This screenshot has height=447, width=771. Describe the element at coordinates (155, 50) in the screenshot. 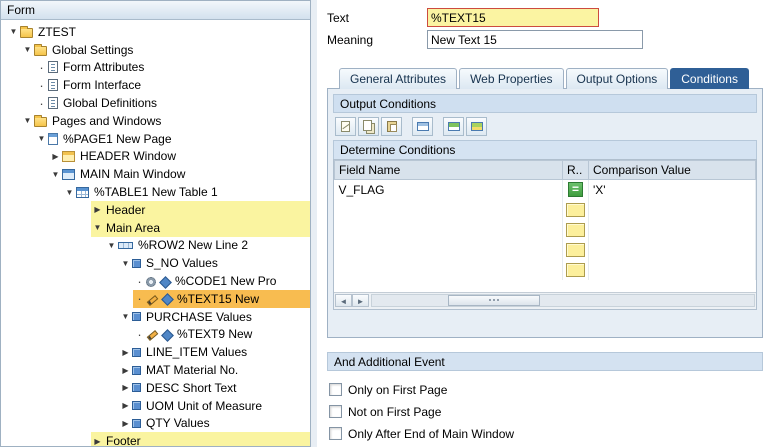

I see `tree-item-global-settings: ▼ Global Settings` at that location.